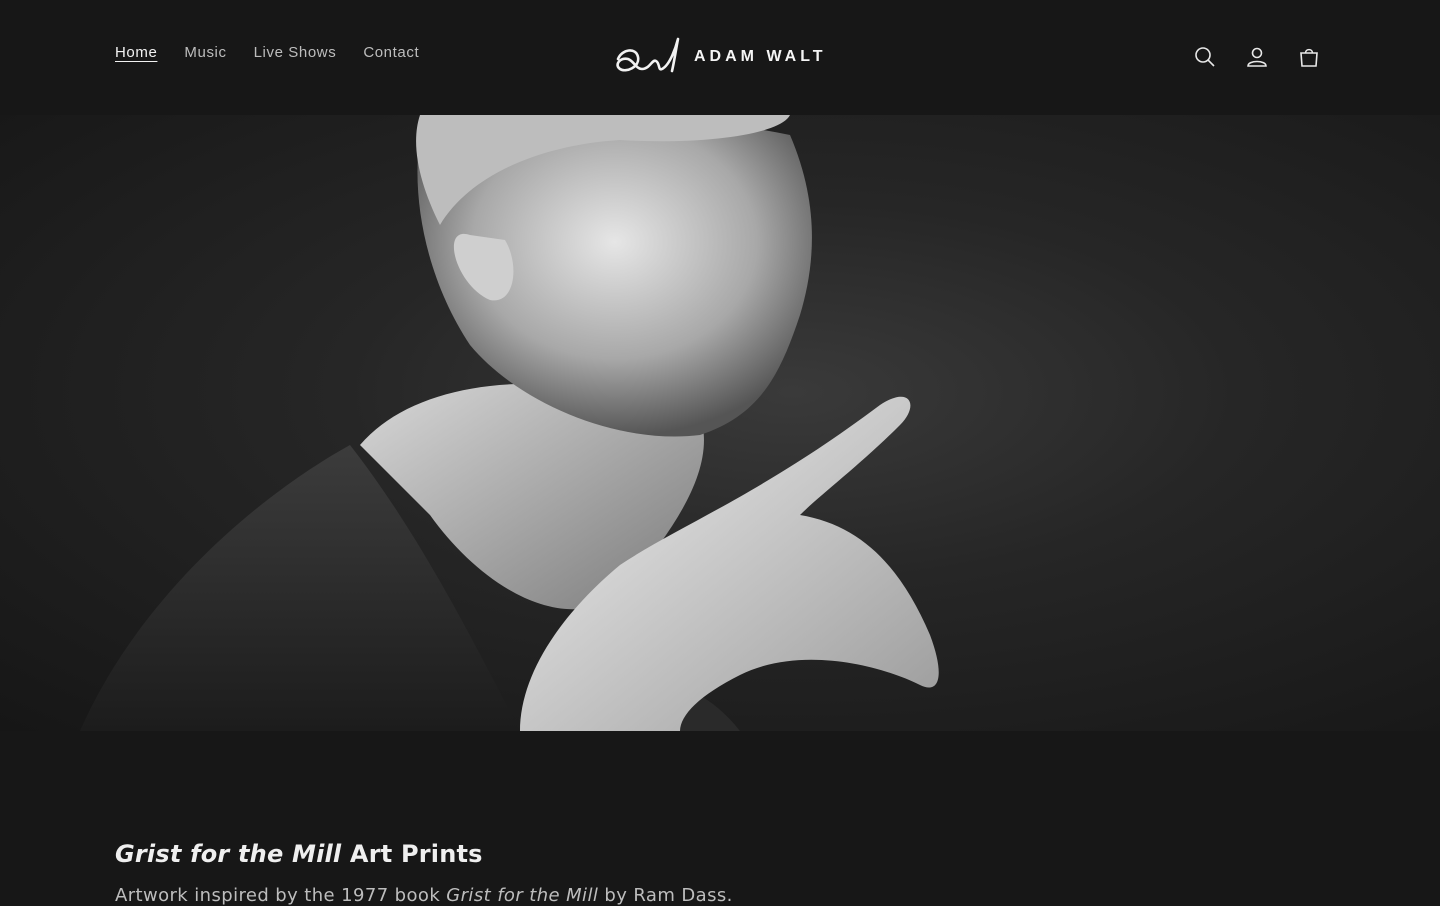 The height and width of the screenshot is (906, 1440). I want to click on account-button, so click(1257, 57).